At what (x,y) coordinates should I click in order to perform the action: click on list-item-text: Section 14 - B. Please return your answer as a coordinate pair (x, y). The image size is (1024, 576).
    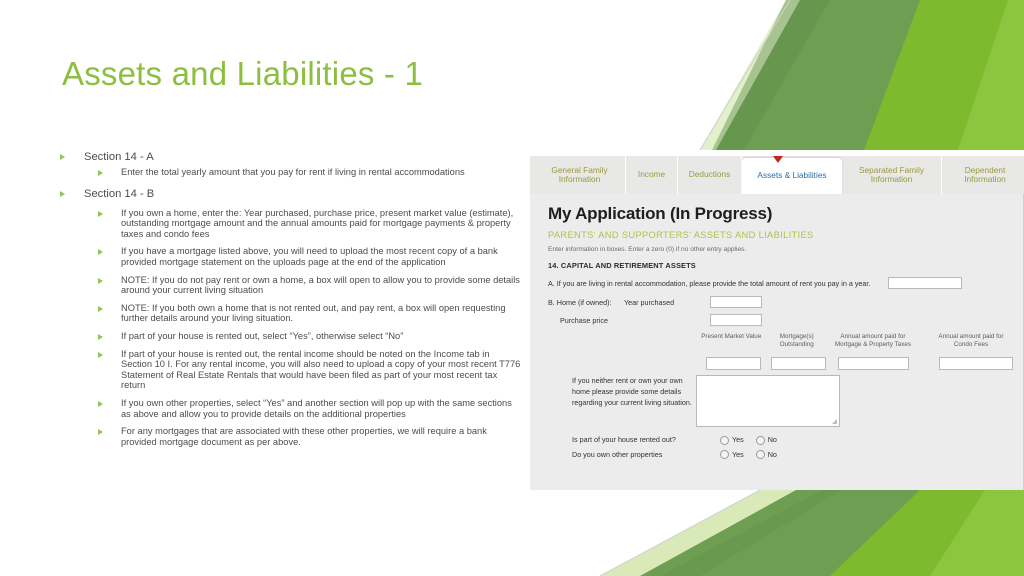
    Looking at the image, I should click on (119, 193).